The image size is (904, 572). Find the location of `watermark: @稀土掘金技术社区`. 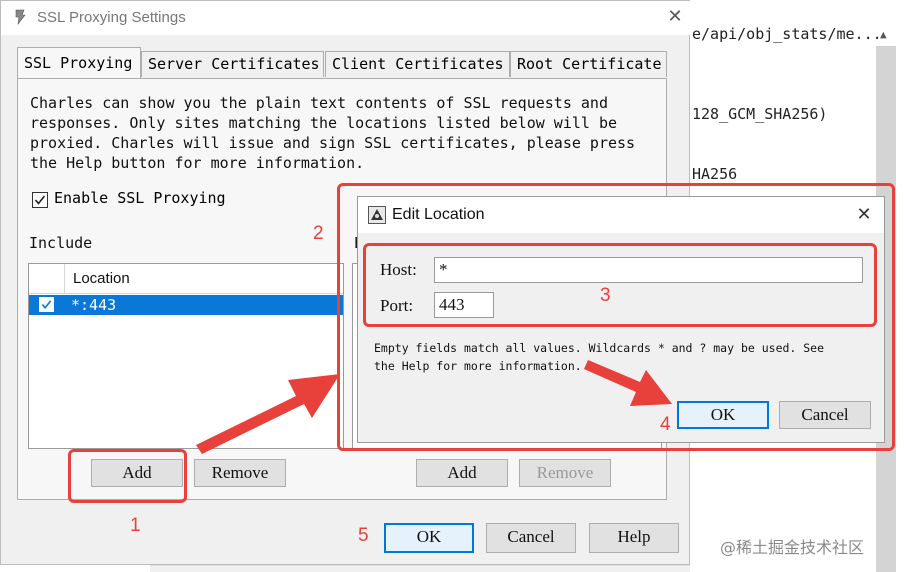

watermark: @稀土掘金技术社区 is located at coordinates (792, 547).